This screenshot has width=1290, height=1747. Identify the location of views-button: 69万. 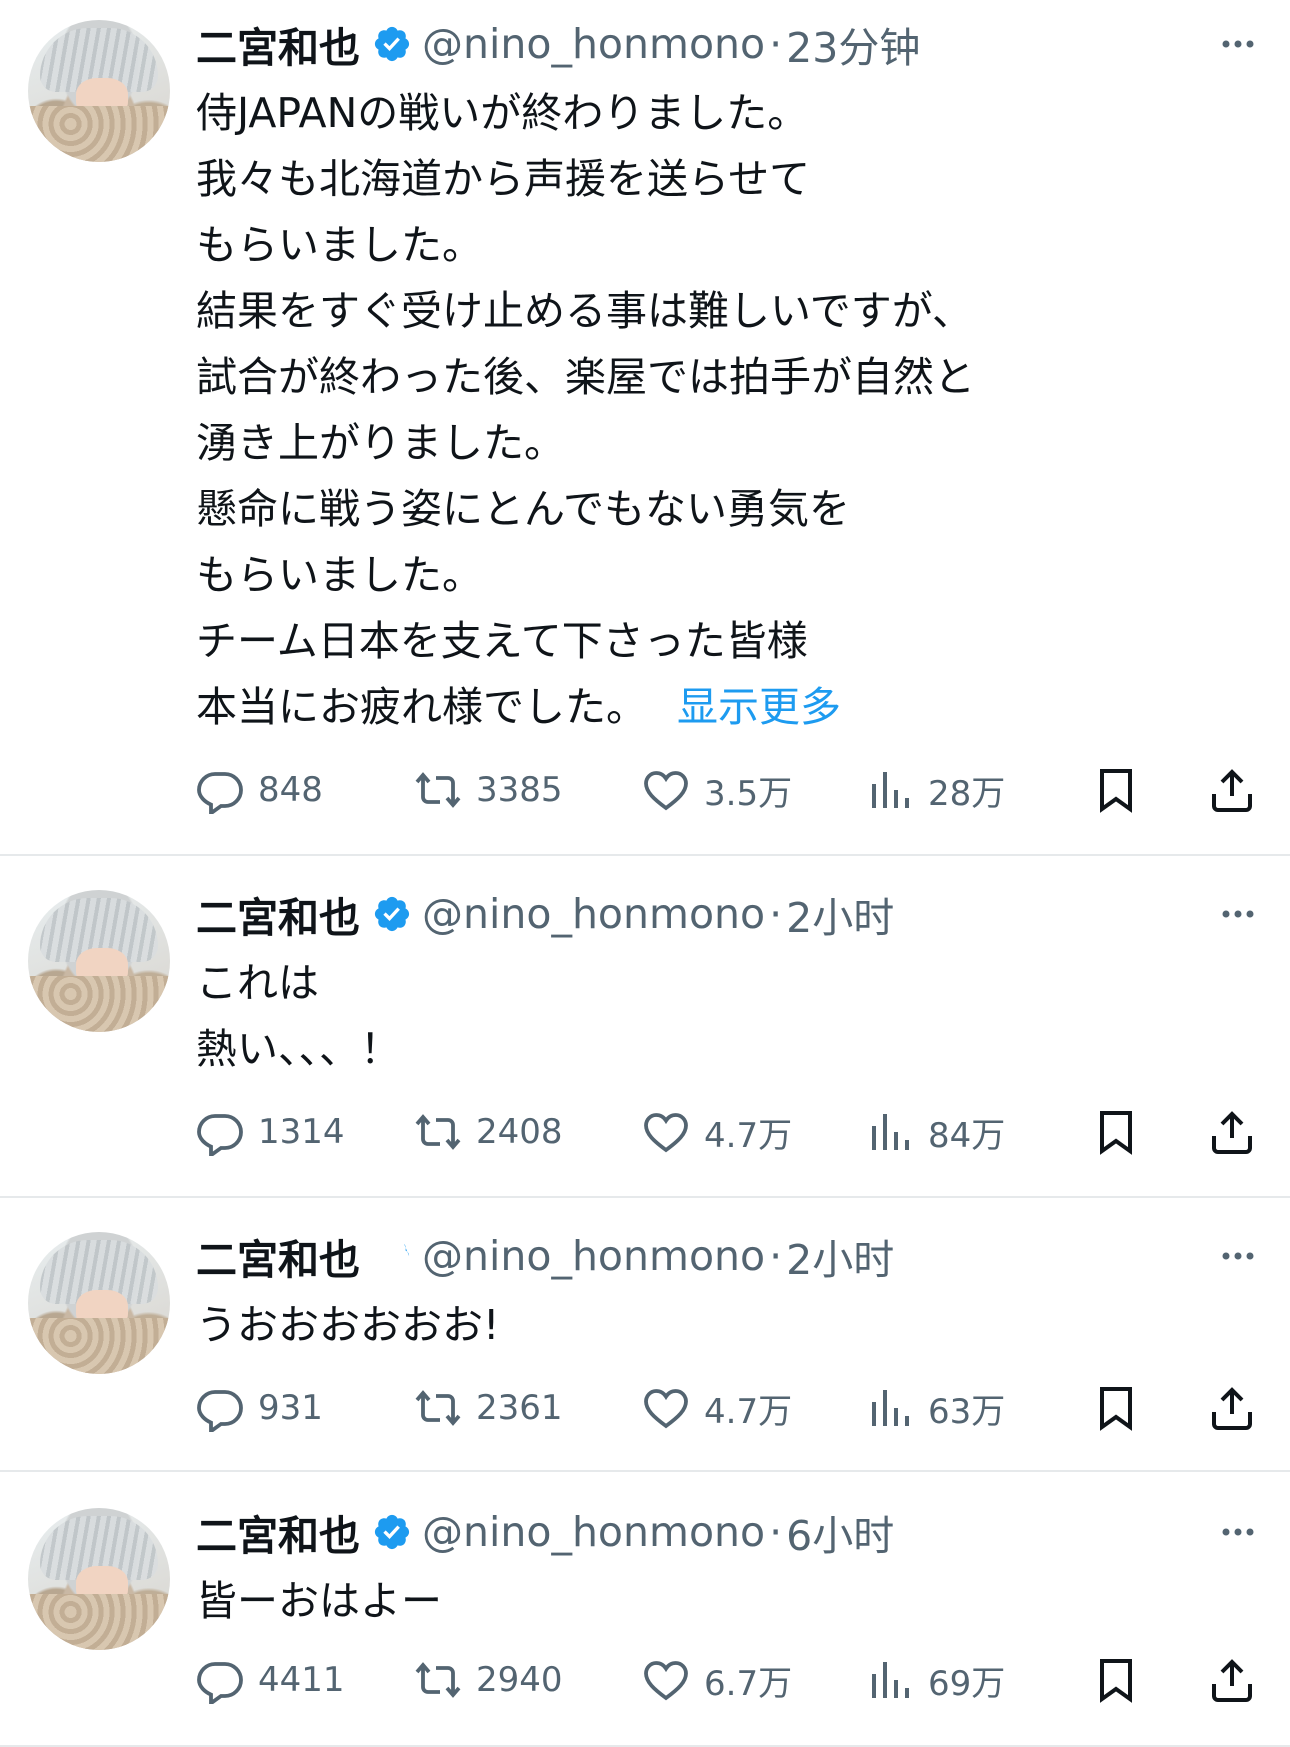
(935, 1680).